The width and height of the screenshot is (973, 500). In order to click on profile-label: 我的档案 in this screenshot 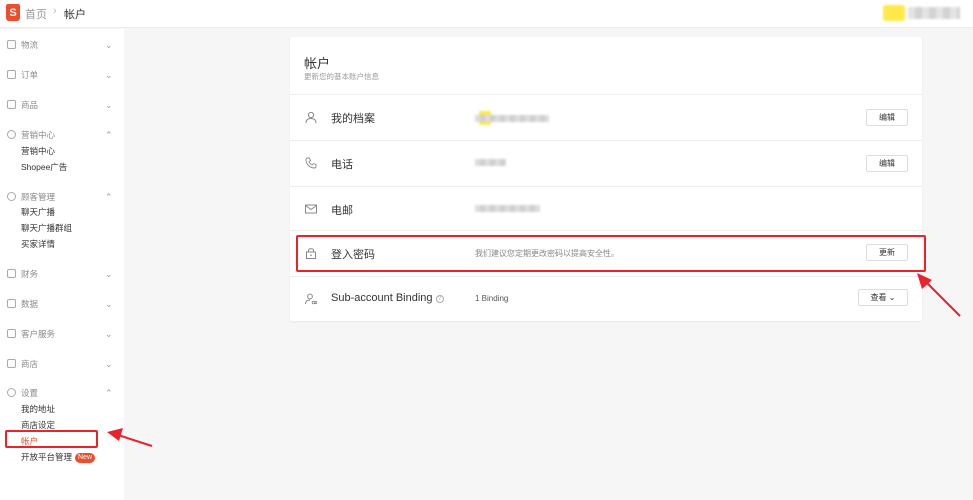, I will do `click(353, 119)`.